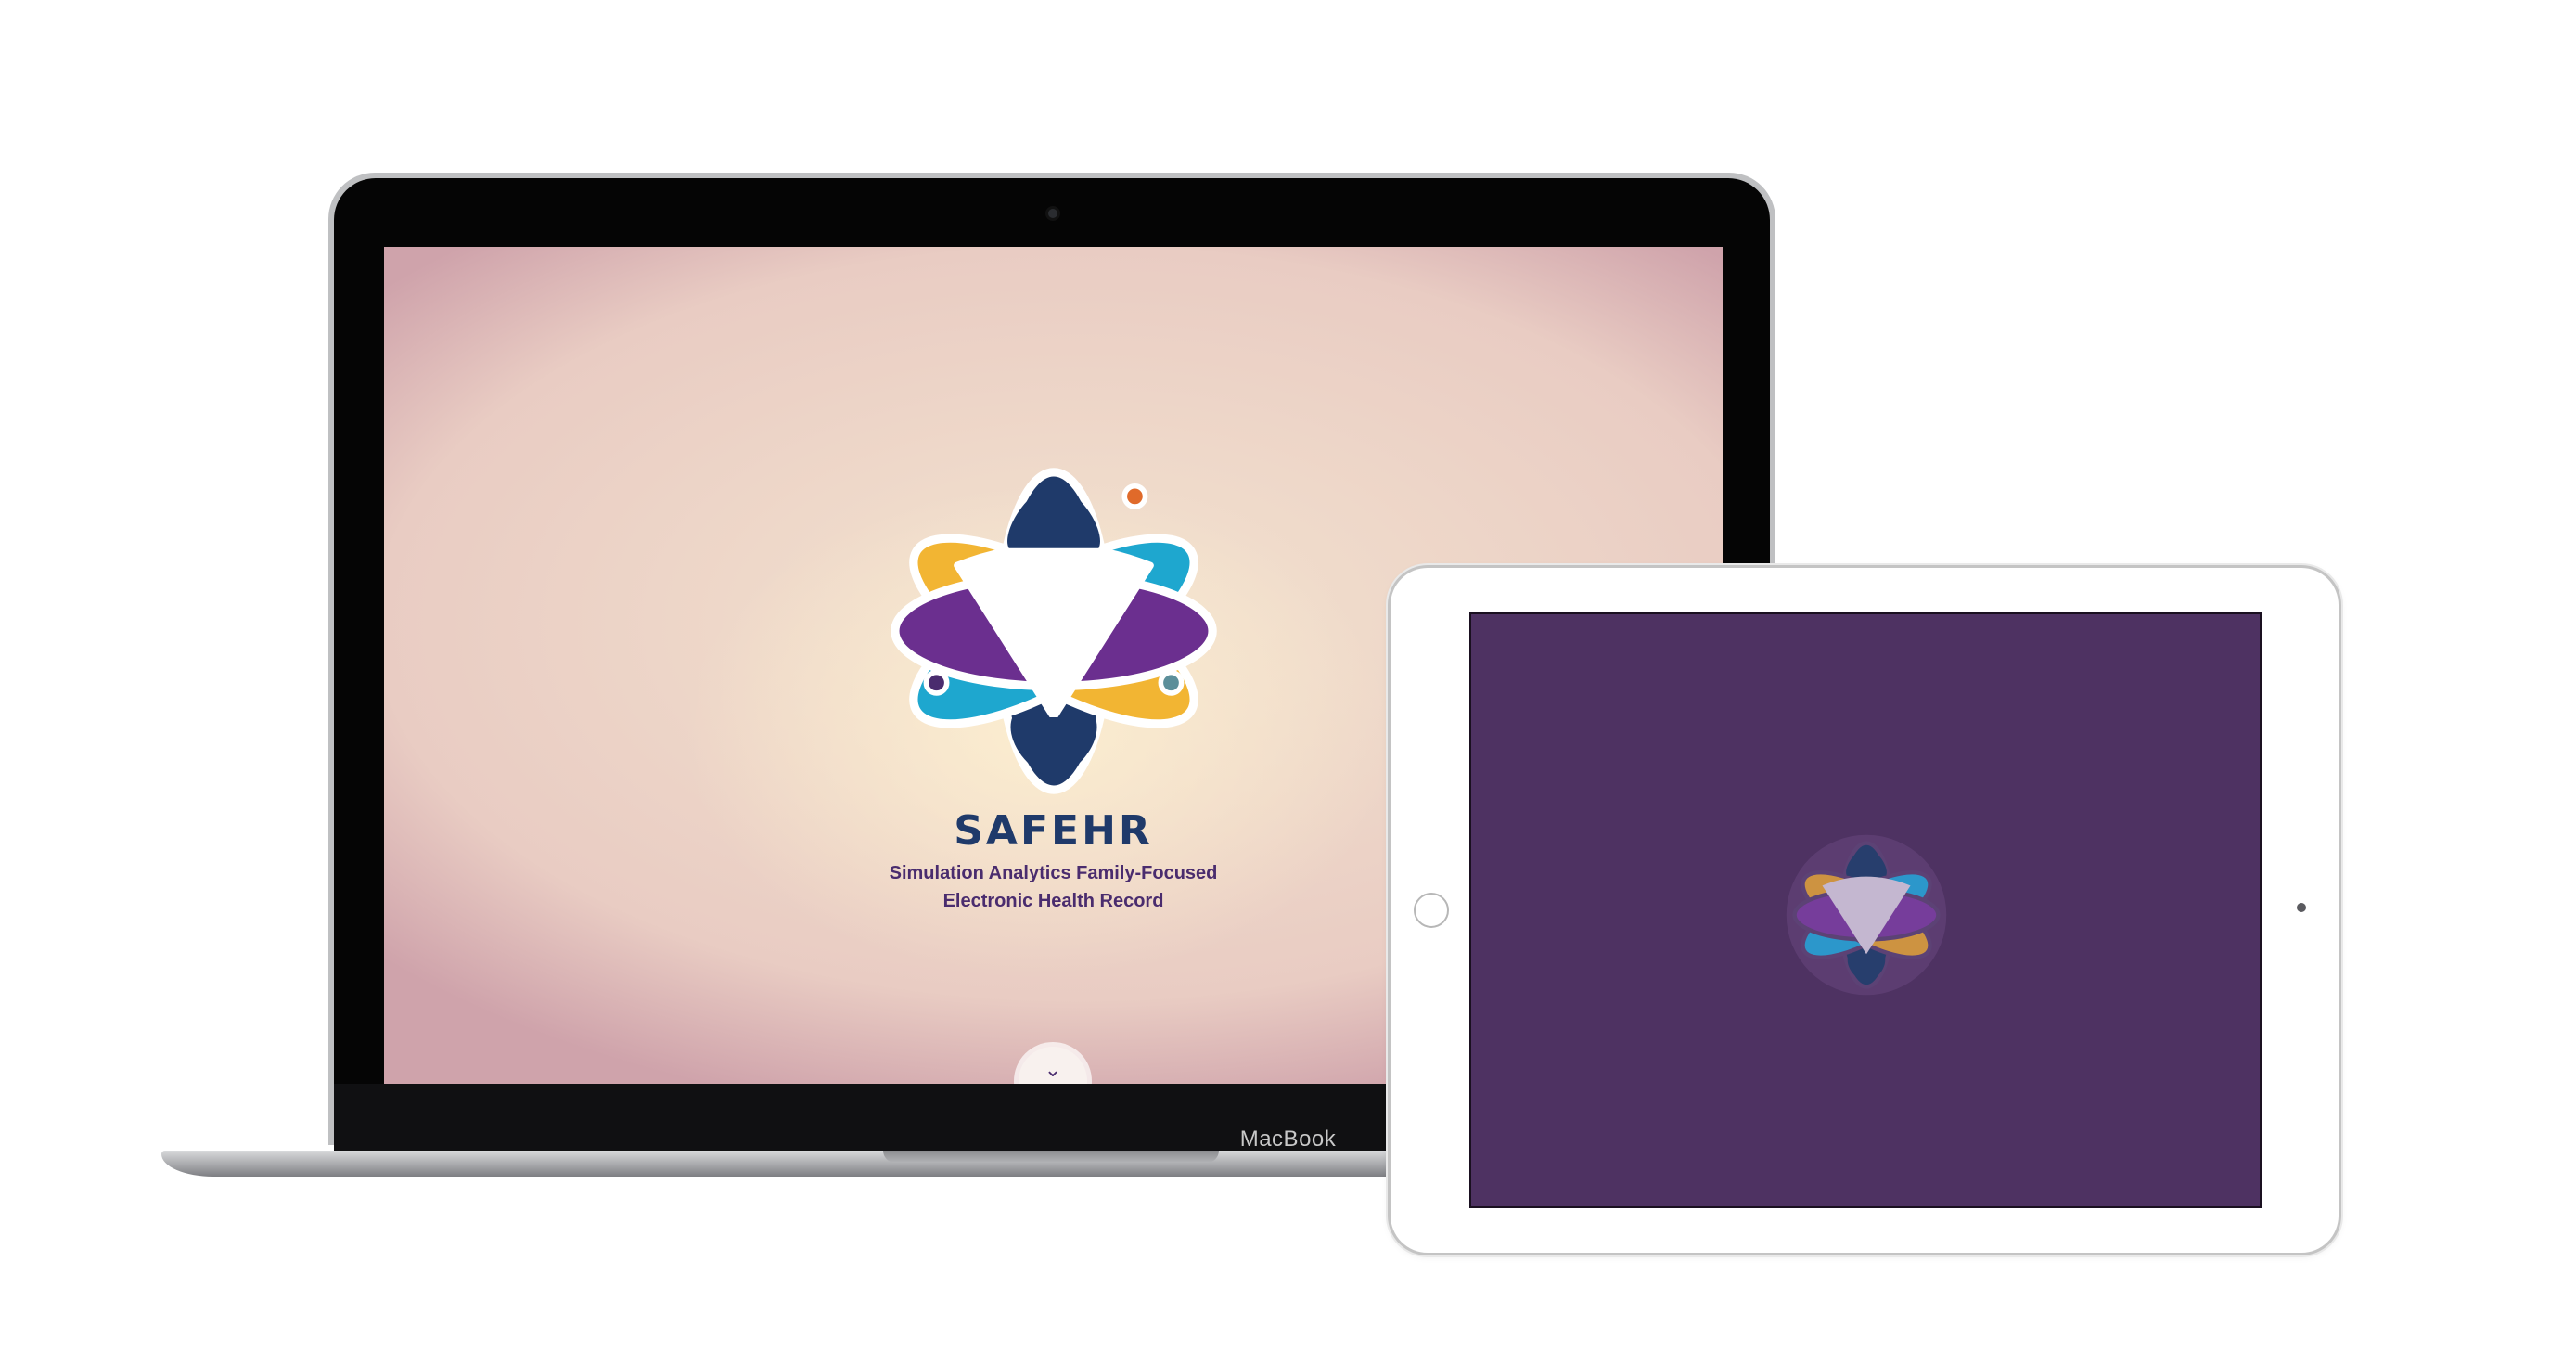 Image resolution: width=2576 pixels, height=1352 pixels. I want to click on ipad-camera-icon, so click(2301, 907).